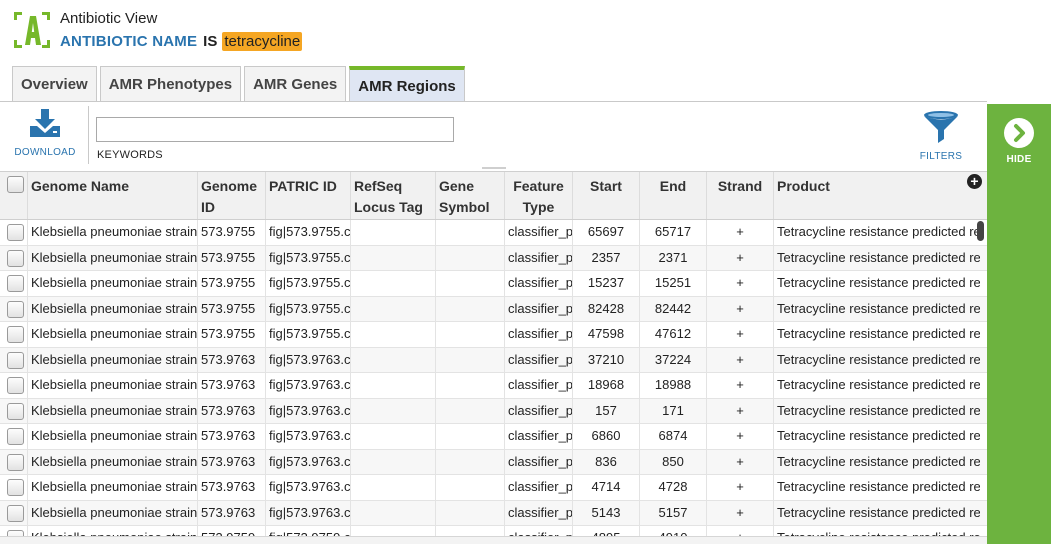 This screenshot has height=544, width=1051. What do you see at coordinates (275, 129) in the screenshot?
I see `keywords-input` at bounding box center [275, 129].